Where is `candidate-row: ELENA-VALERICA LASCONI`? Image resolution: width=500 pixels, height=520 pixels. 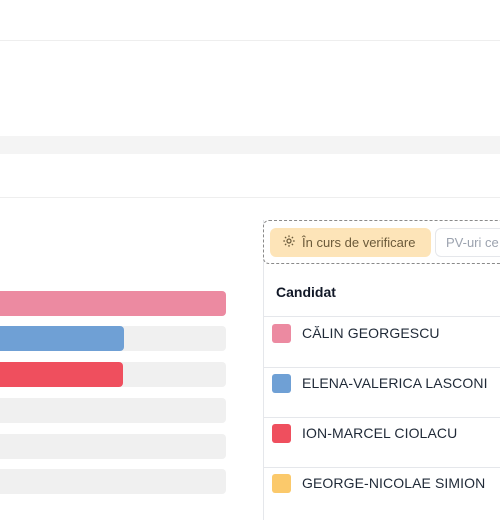 candidate-row: ELENA-VALERICA LASCONI is located at coordinates (382, 392).